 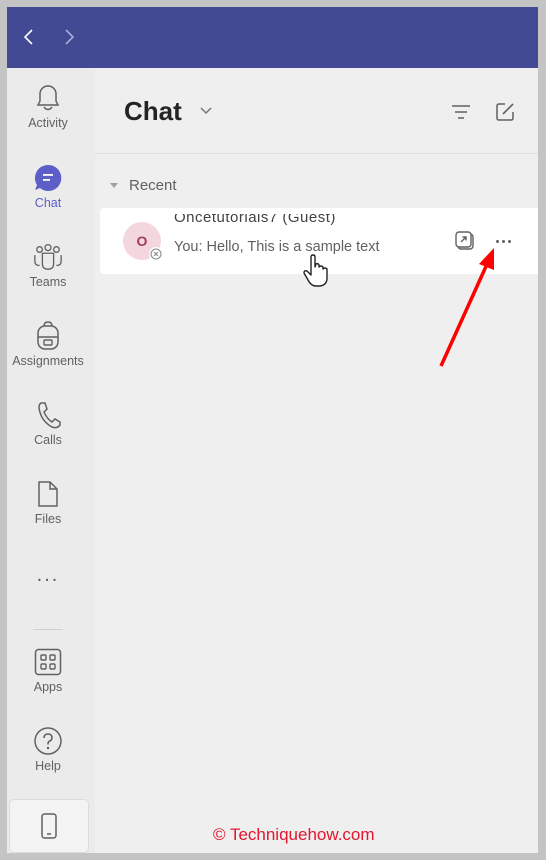 What do you see at coordinates (48, 361) in the screenshot?
I see `sidebar-item-label: Assignments` at bounding box center [48, 361].